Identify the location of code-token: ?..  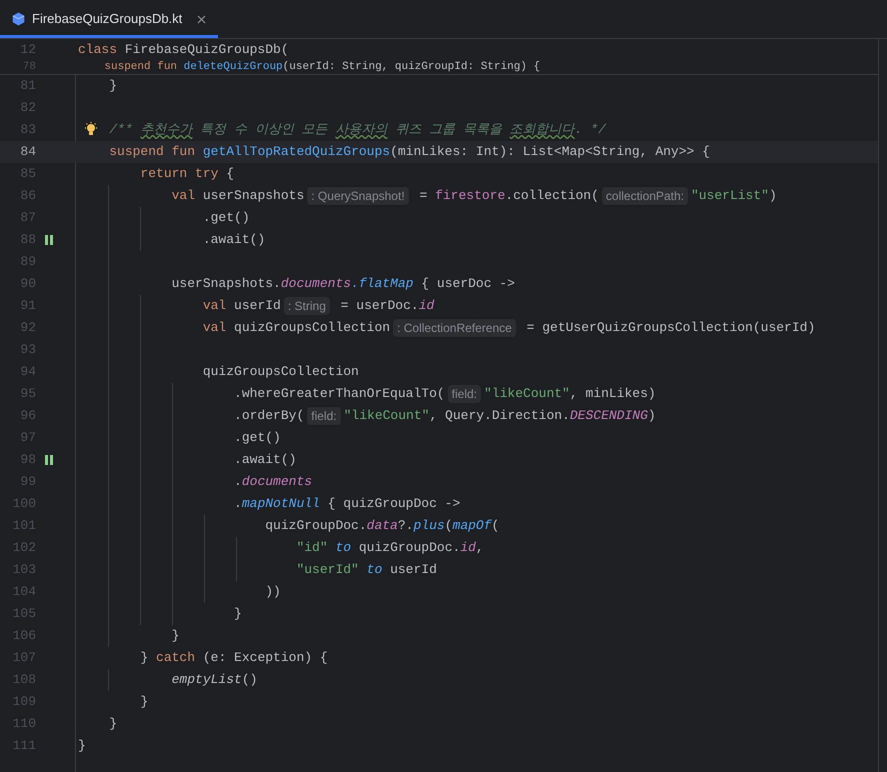
(406, 526).